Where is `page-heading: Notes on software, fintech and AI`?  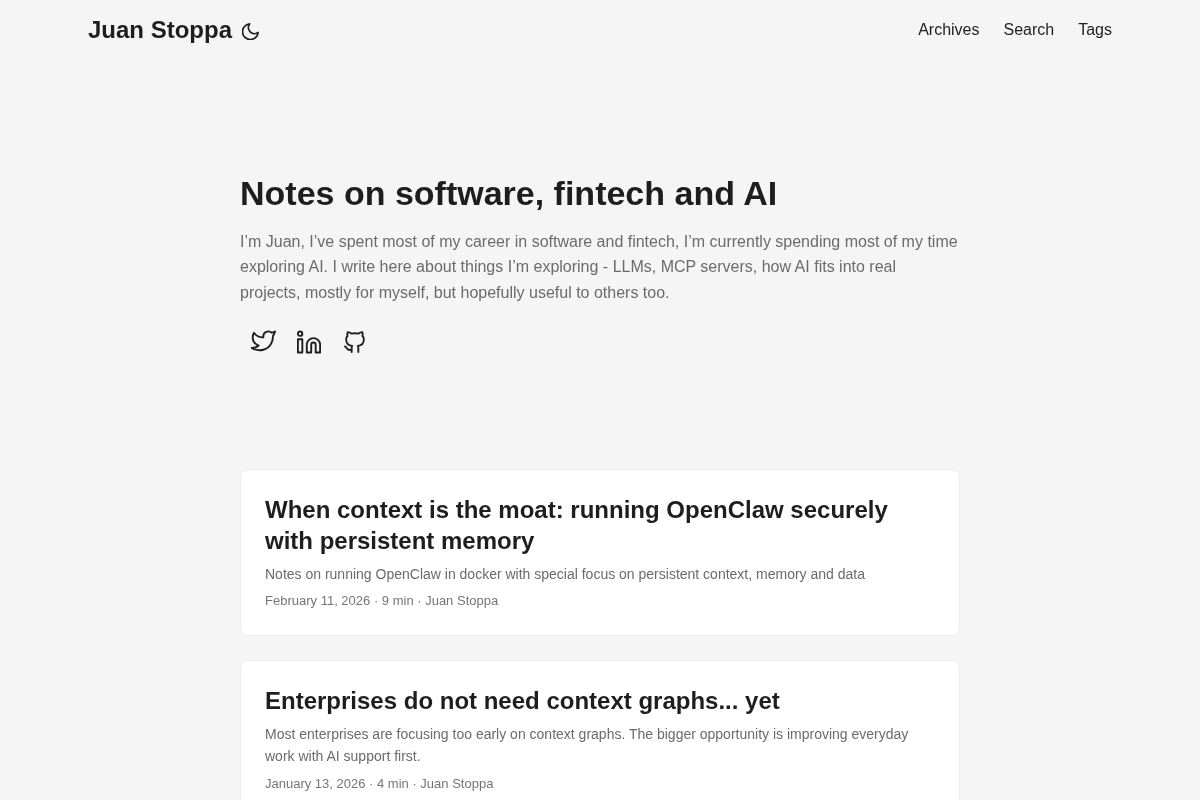 page-heading: Notes on software, fintech and AI is located at coordinates (509, 193).